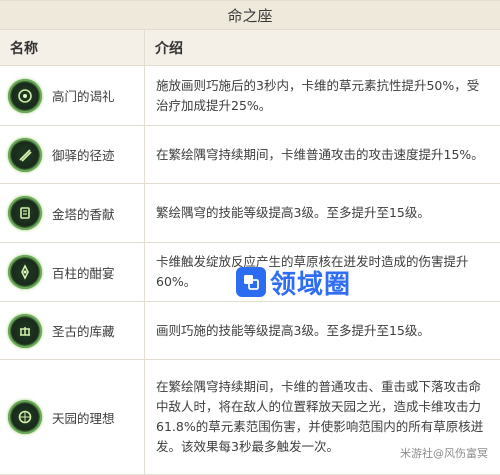 Image resolution: width=500 pixels, height=475 pixels. I want to click on table-row: 圣古的库藏 画则巧施的技能等级提高3级。至多提升至15级。, so click(250, 331).